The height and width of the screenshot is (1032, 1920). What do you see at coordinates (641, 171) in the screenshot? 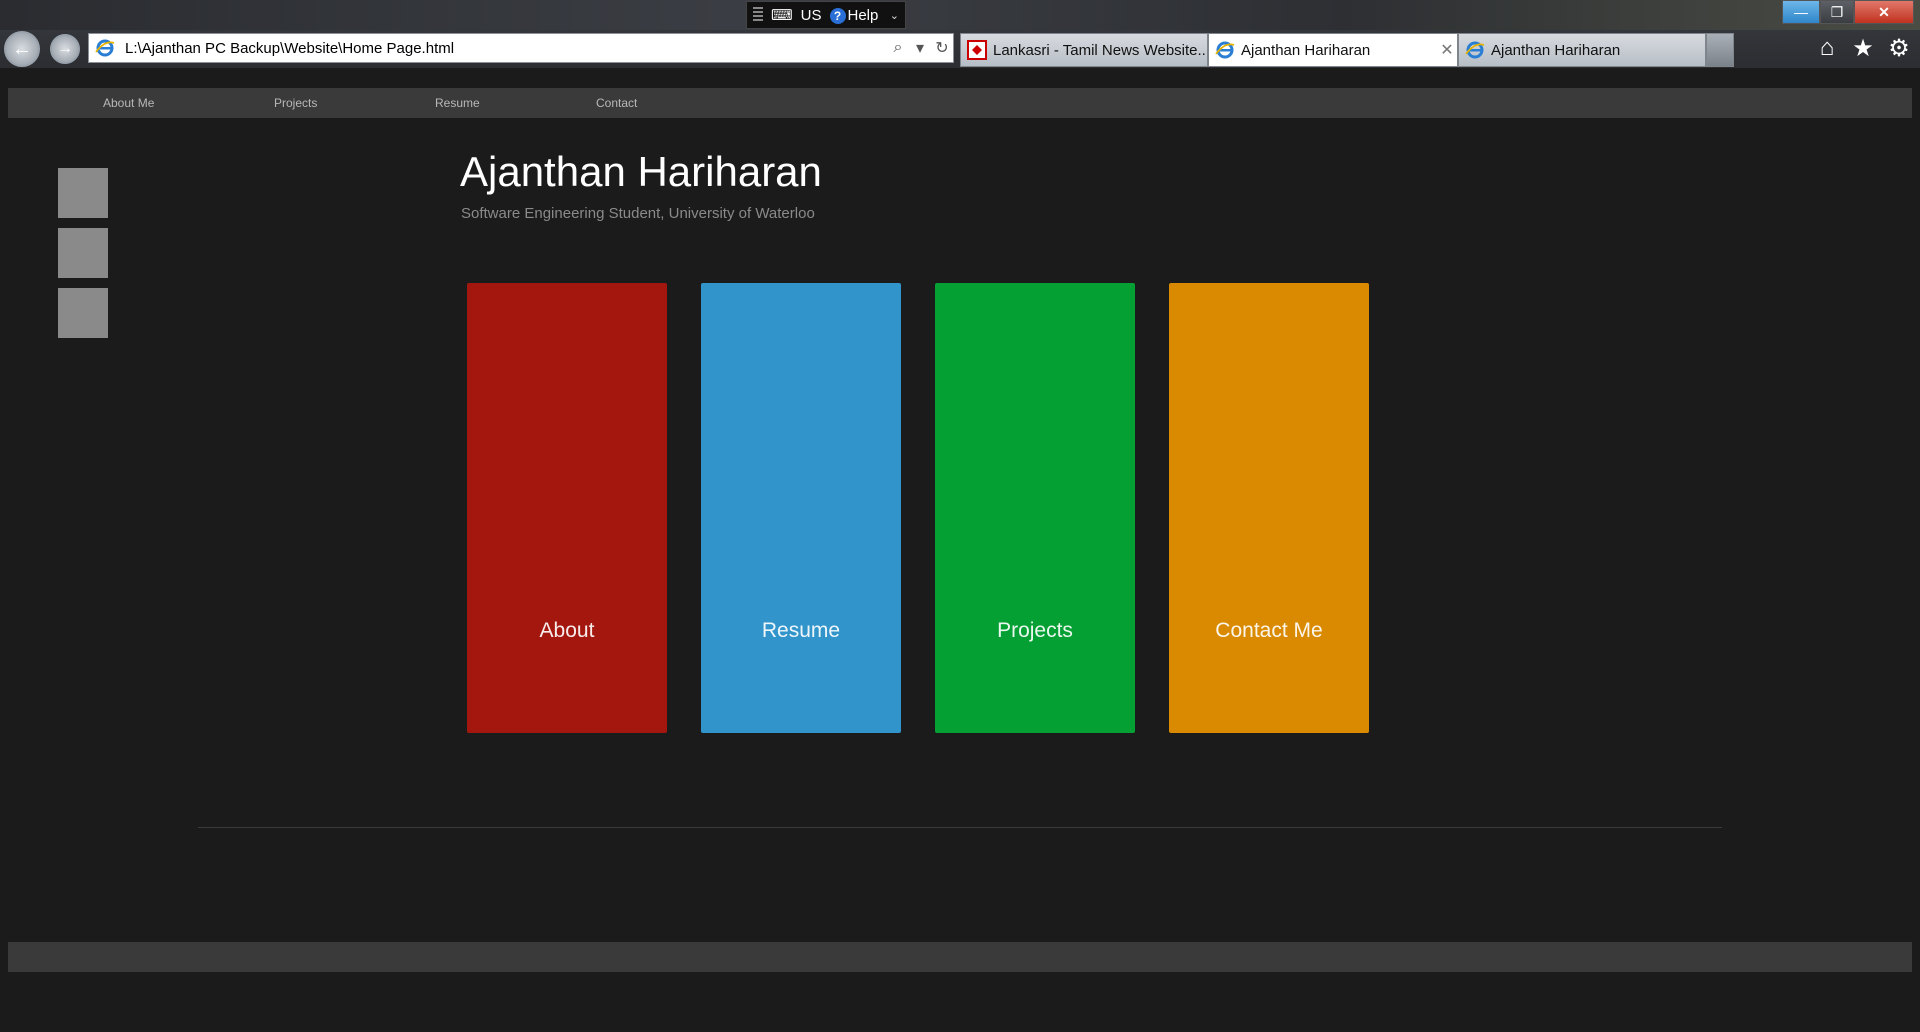
I see `page-title: Ajanthan Hariharan` at bounding box center [641, 171].